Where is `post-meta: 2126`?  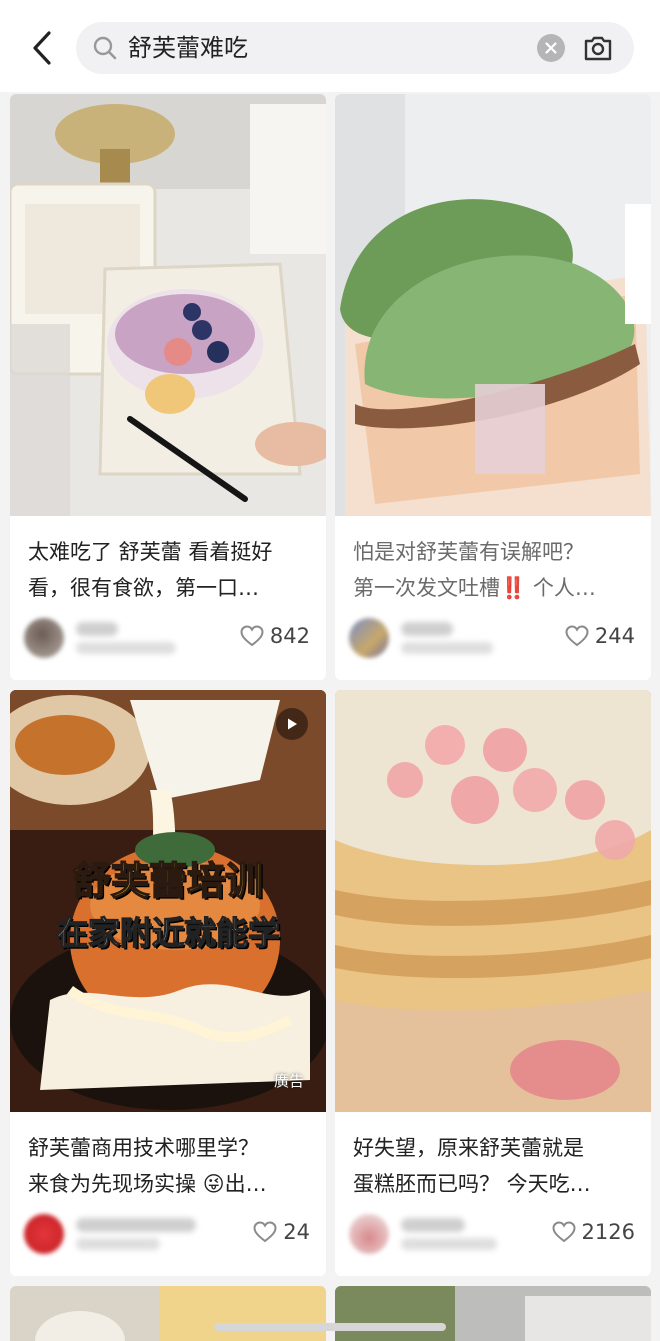
post-meta: 2126 is located at coordinates (492, 1235).